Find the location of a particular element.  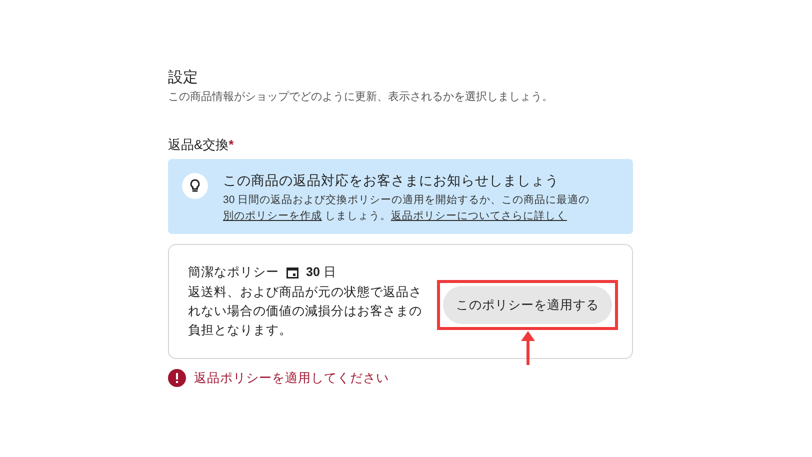

field-label: 返品&交換 is located at coordinates (198, 145).